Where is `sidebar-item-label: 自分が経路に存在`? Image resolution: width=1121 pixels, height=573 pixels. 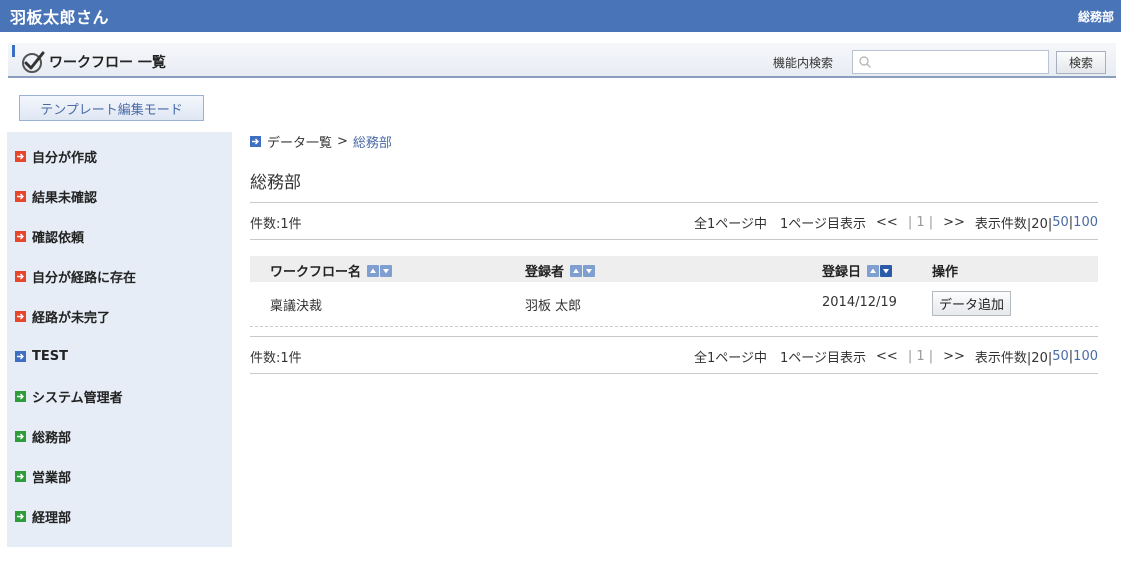 sidebar-item-label: 自分が経路に存在 is located at coordinates (84, 278).